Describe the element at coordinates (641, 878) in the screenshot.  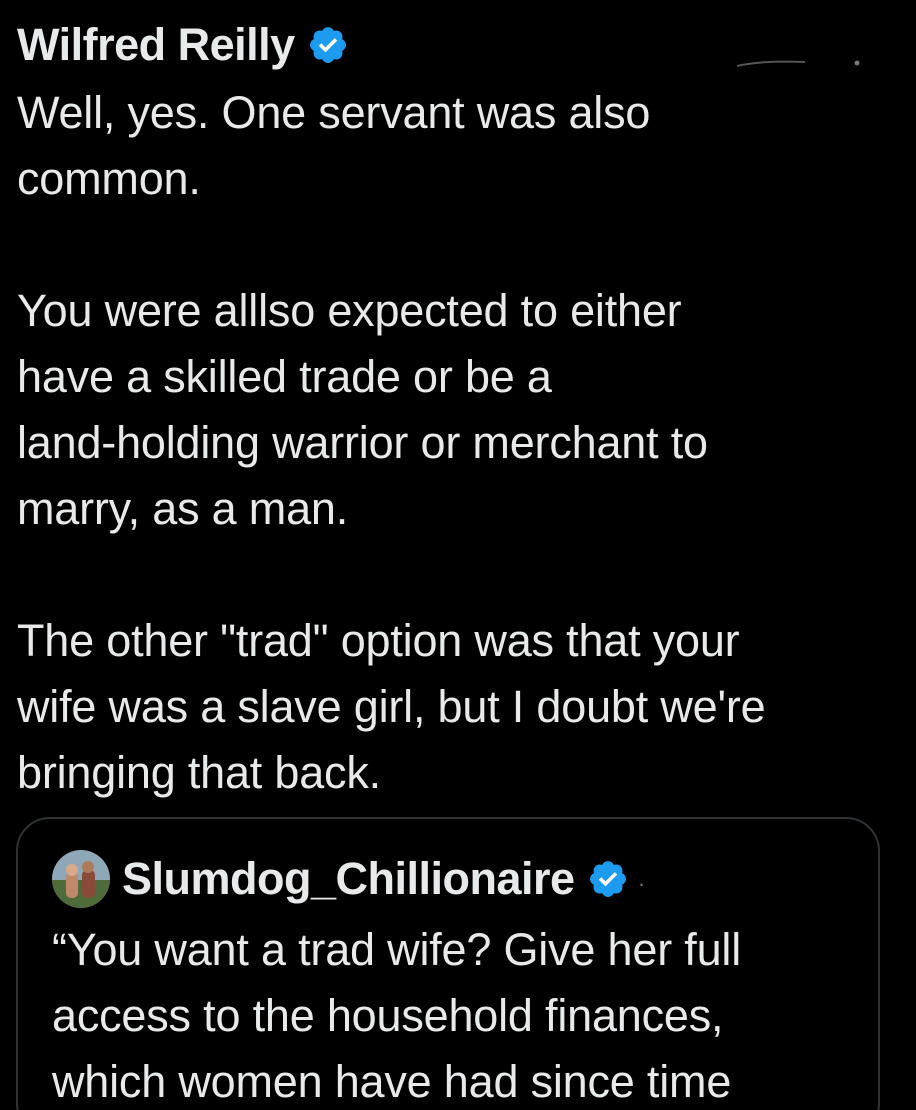
I see `quoted-meta-truncated: .` at that location.